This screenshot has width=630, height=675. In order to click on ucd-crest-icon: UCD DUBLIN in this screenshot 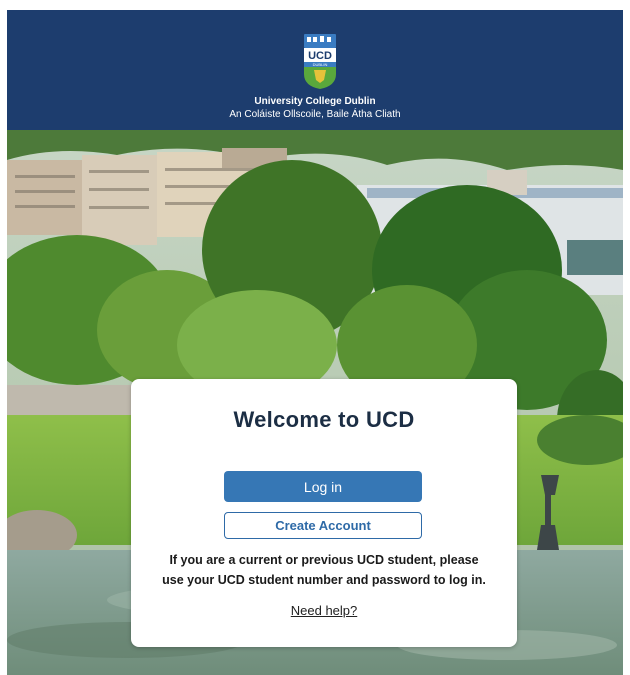, I will do `click(320, 61)`.